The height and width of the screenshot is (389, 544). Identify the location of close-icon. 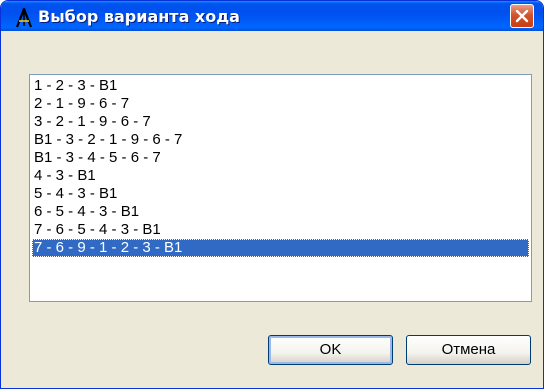
(522, 16).